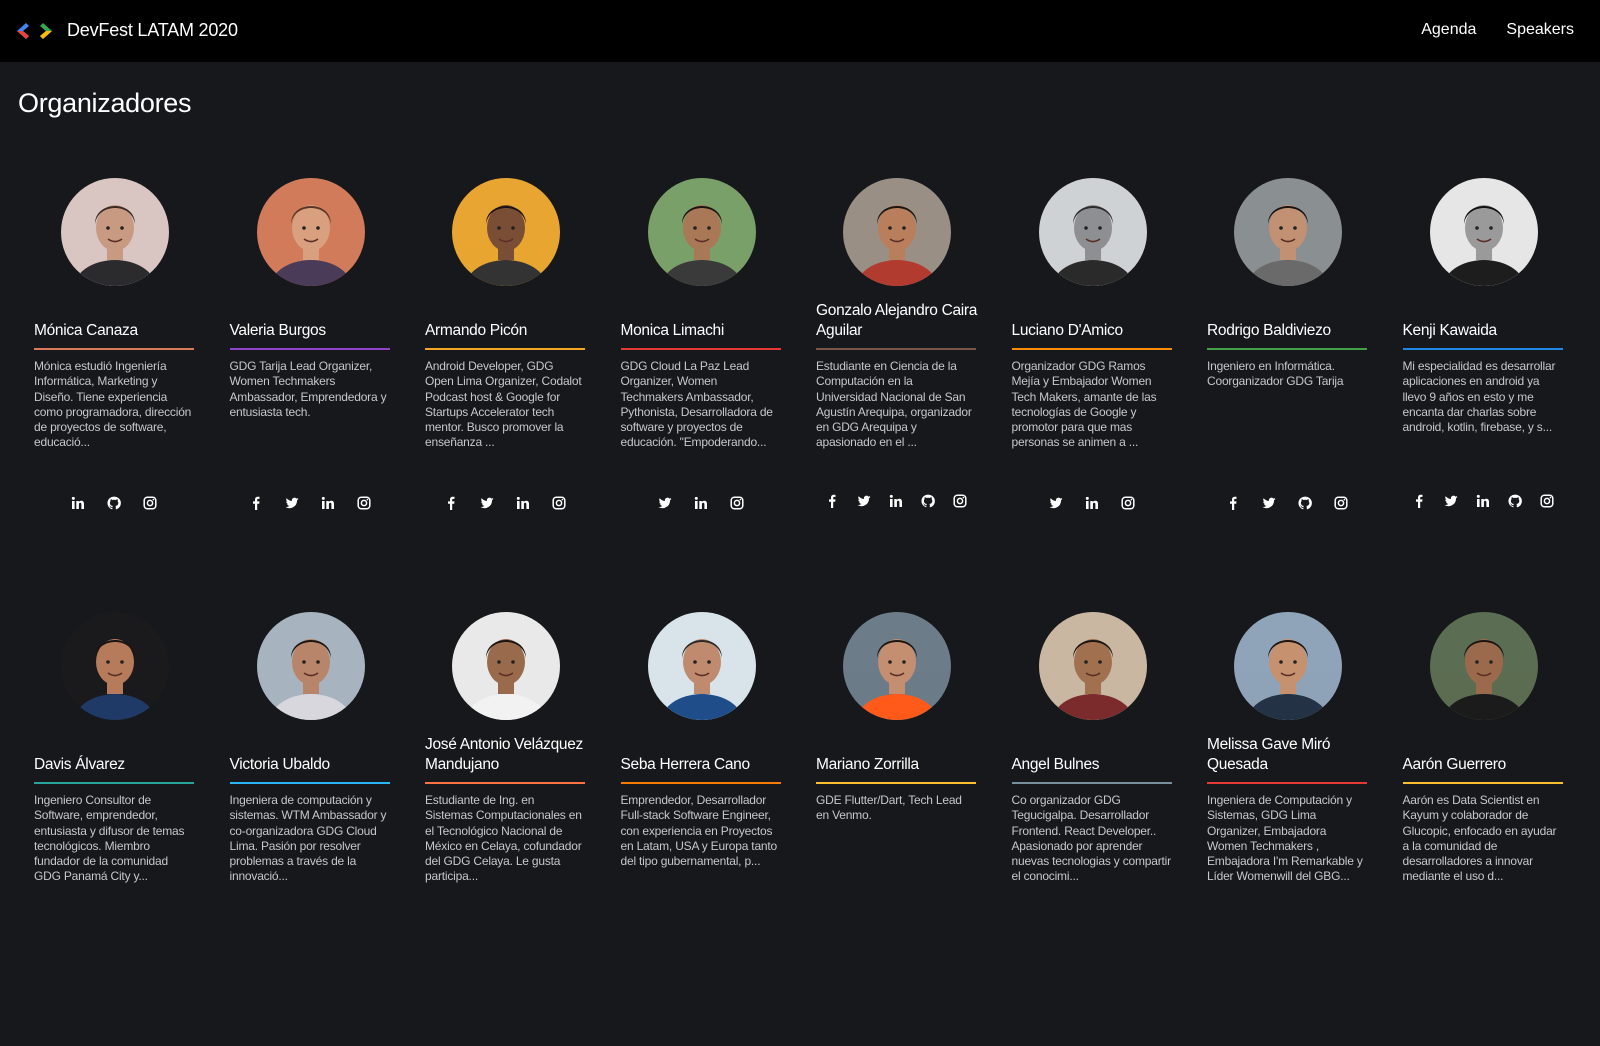  I want to click on organizer-name: Mónica Canaza, so click(86, 331).